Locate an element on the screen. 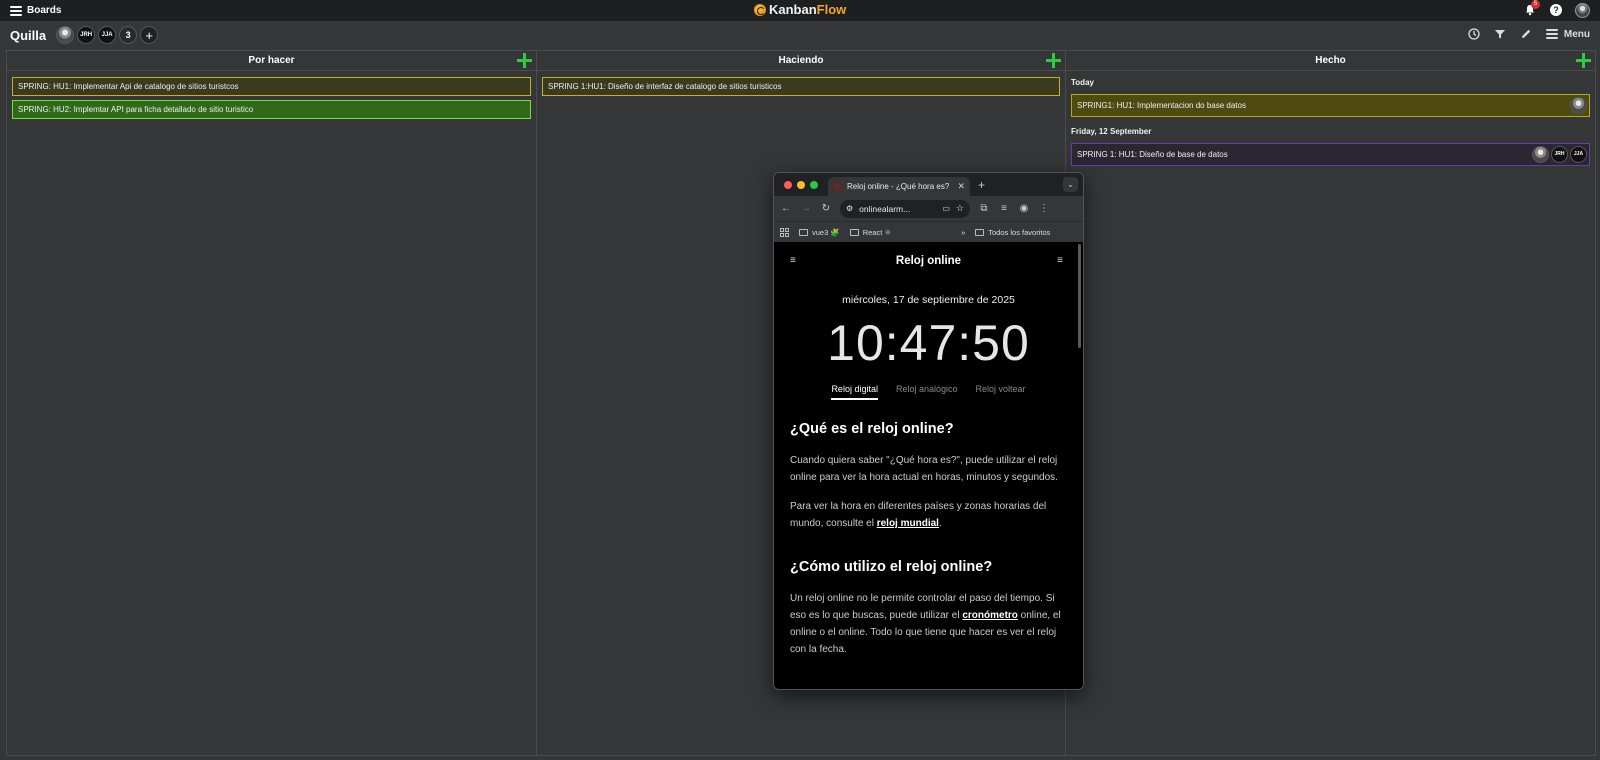 Image resolution: width=1600 pixels, height=760 pixels. extensions-icon: ⧉ is located at coordinates (984, 208).